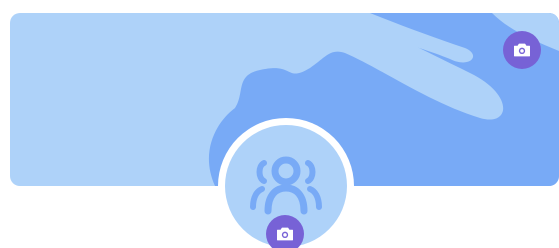 The width and height of the screenshot is (559, 248). I want to click on group-users-icon, so click(286, 185).